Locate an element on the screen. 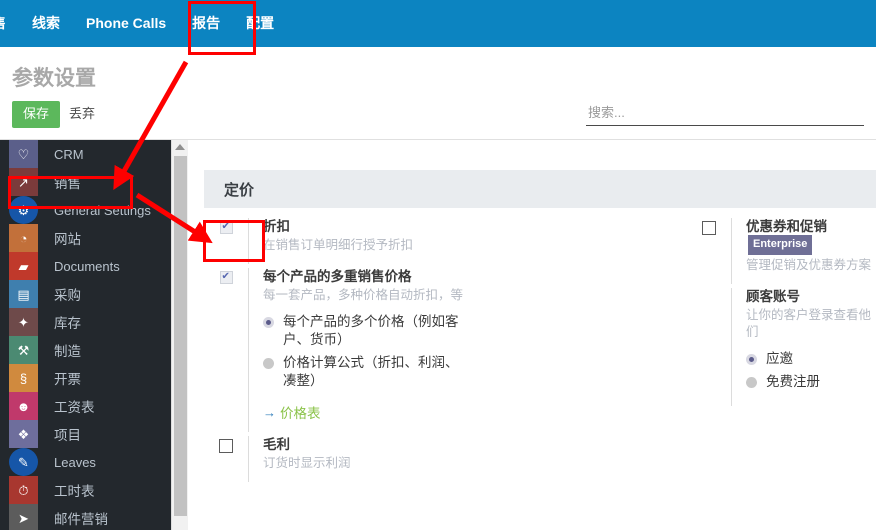 Image resolution: width=876 pixels, height=530 pixels. sidebar-item-11: ✎ Leaves is located at coordinates (85, 462).